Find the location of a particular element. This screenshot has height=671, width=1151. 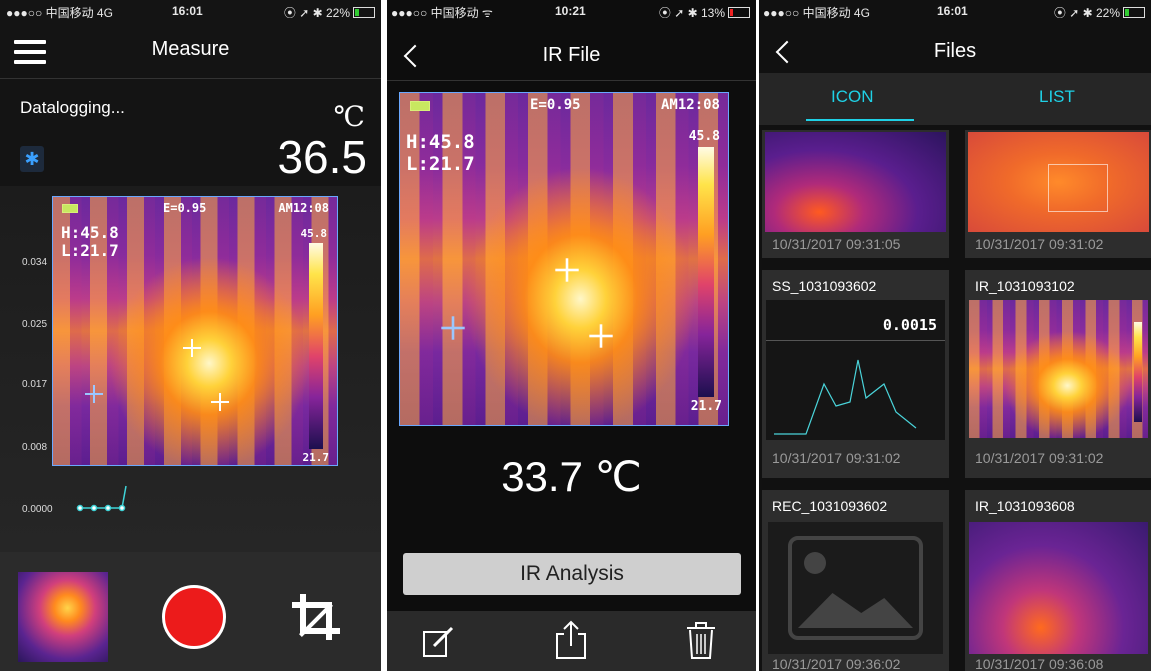

file-card: REC_1031093602 10/31/2017 09:36:02 is located at coordinates (855, 580).